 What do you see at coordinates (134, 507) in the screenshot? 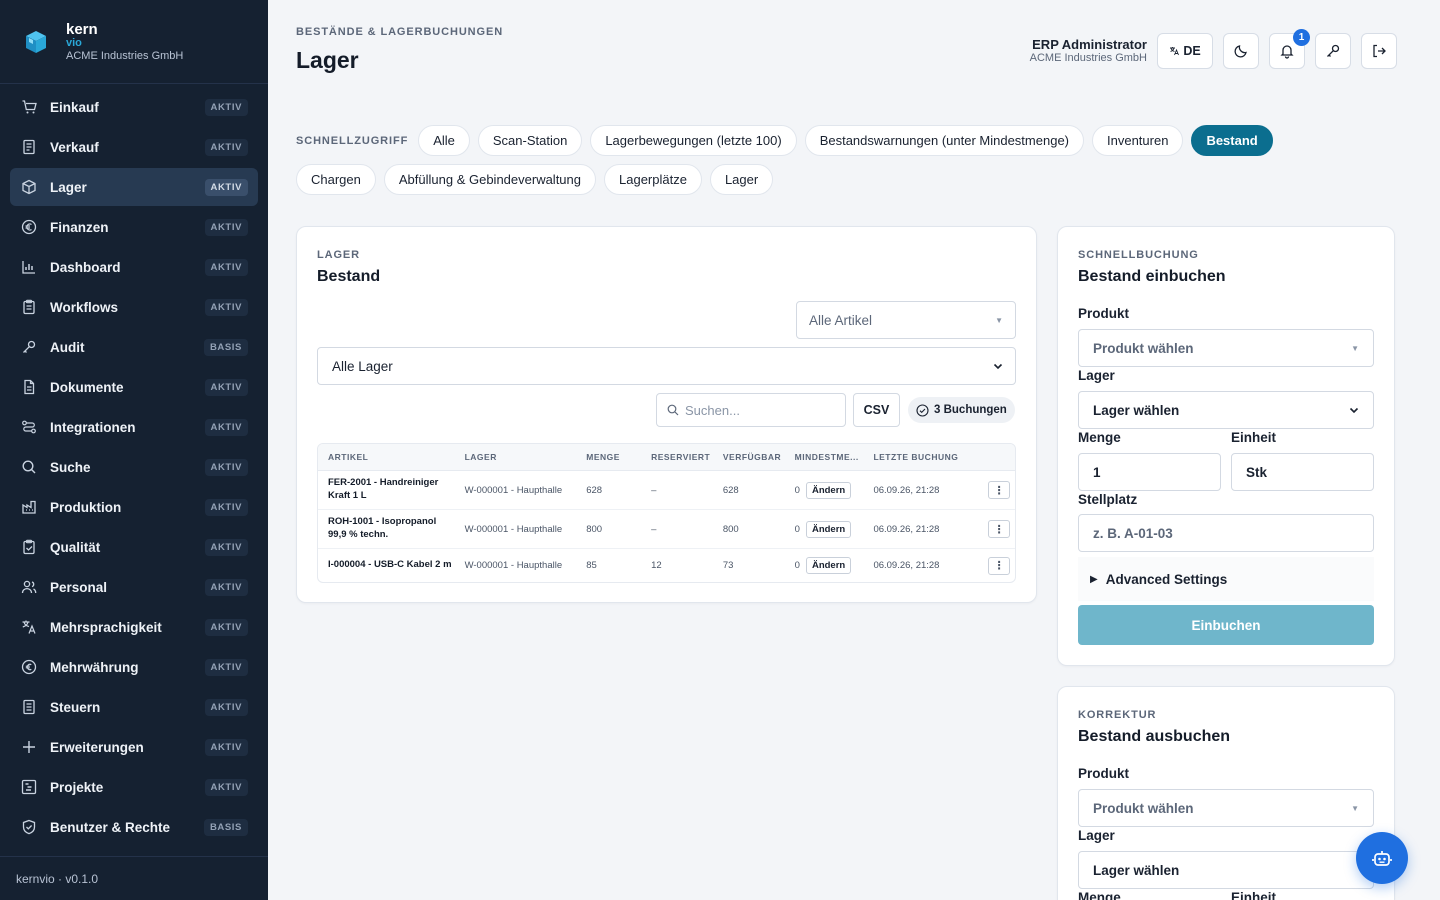
I see `sidebar-item-produktion: Produktion AKTIV` at bounding box center [134, 507].